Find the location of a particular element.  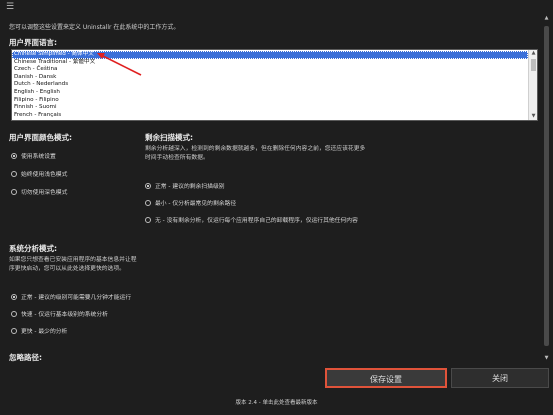

version-link: 版本 2.4 - 单击此处查看最新版本 is located at coordinates (276, 402).